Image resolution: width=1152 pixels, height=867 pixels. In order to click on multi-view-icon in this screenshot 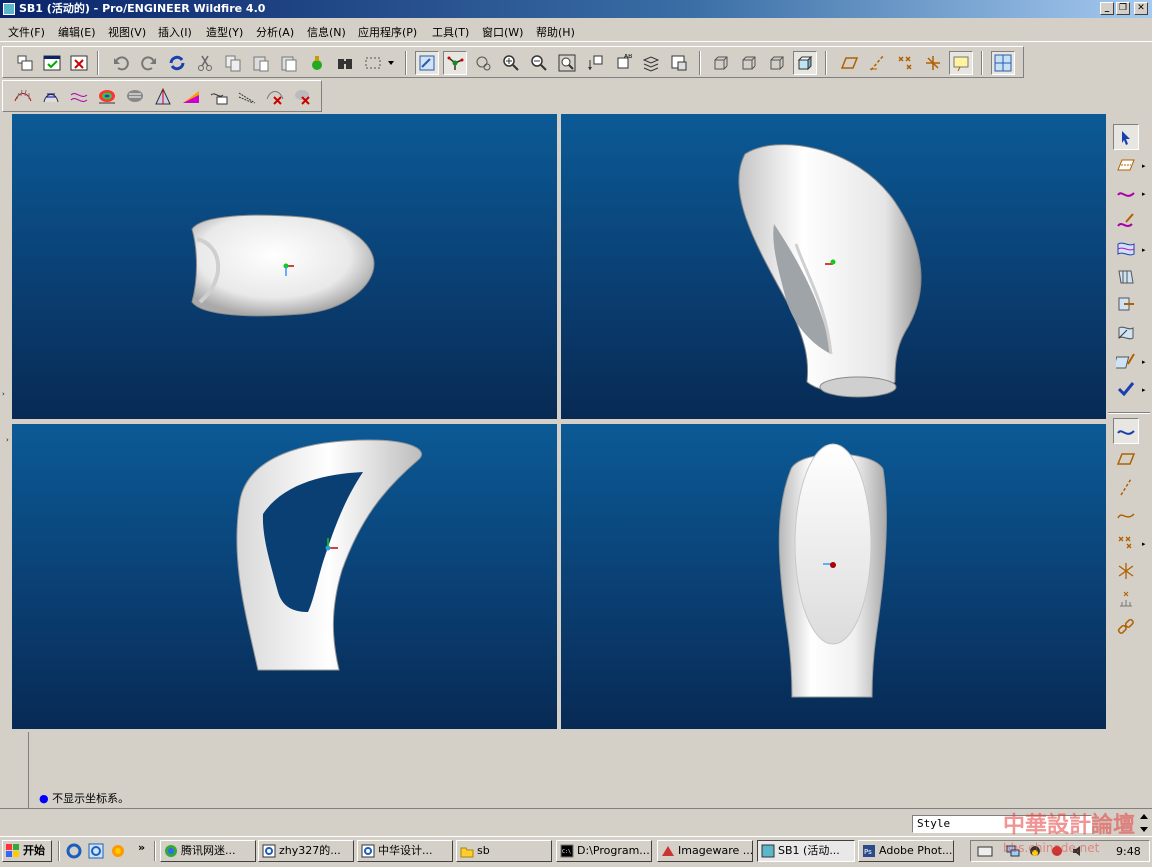, I will do `click(1003, 63)`.